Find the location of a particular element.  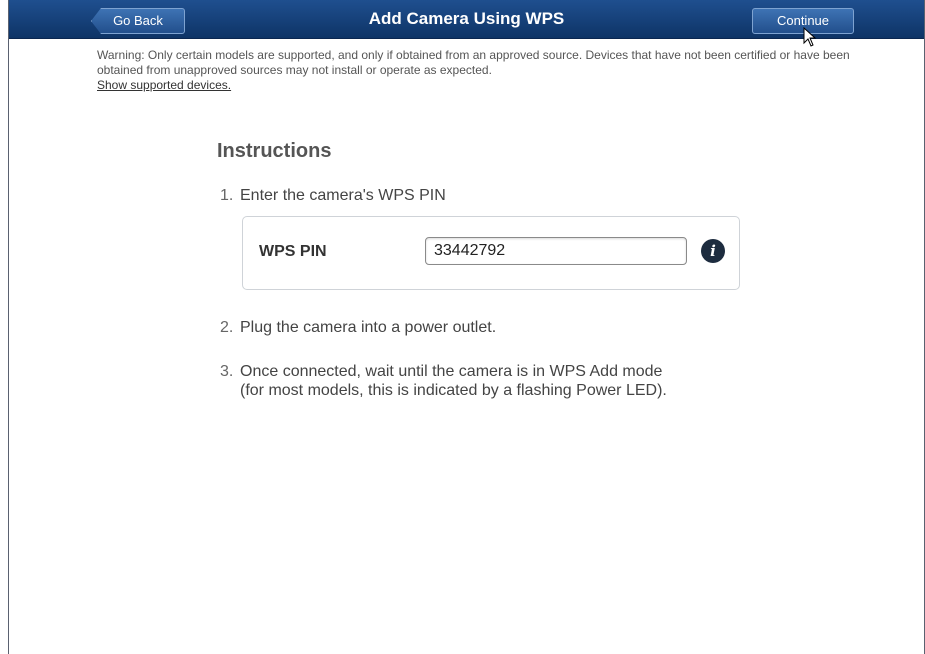

instruction-step-2: 2. Plug the camera into a power outlet. is located at coordinates (358, 327).